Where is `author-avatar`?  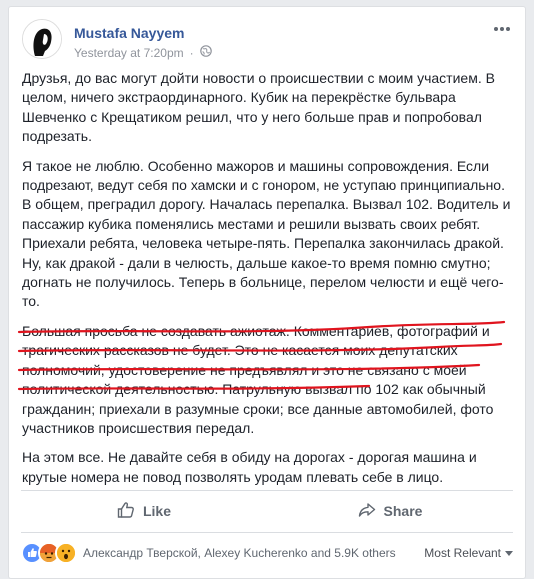
author-avatar is located at coordinates (42, 39).